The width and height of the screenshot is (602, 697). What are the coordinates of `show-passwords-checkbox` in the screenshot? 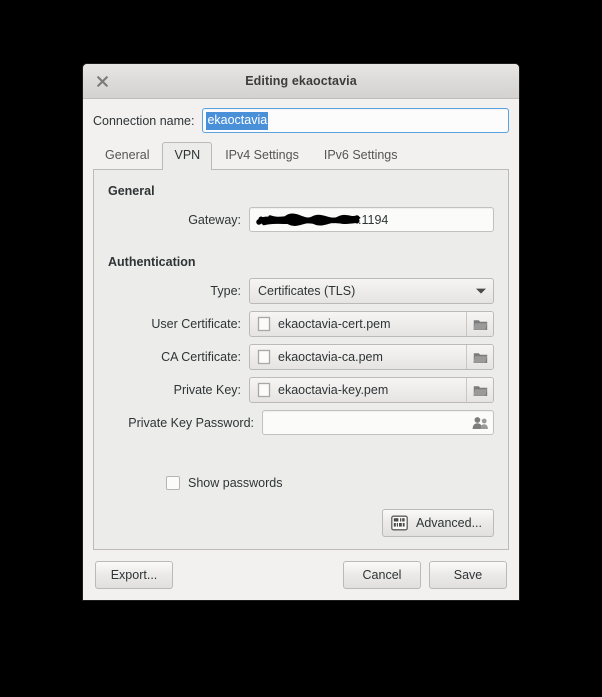 It's located at (173, 483).